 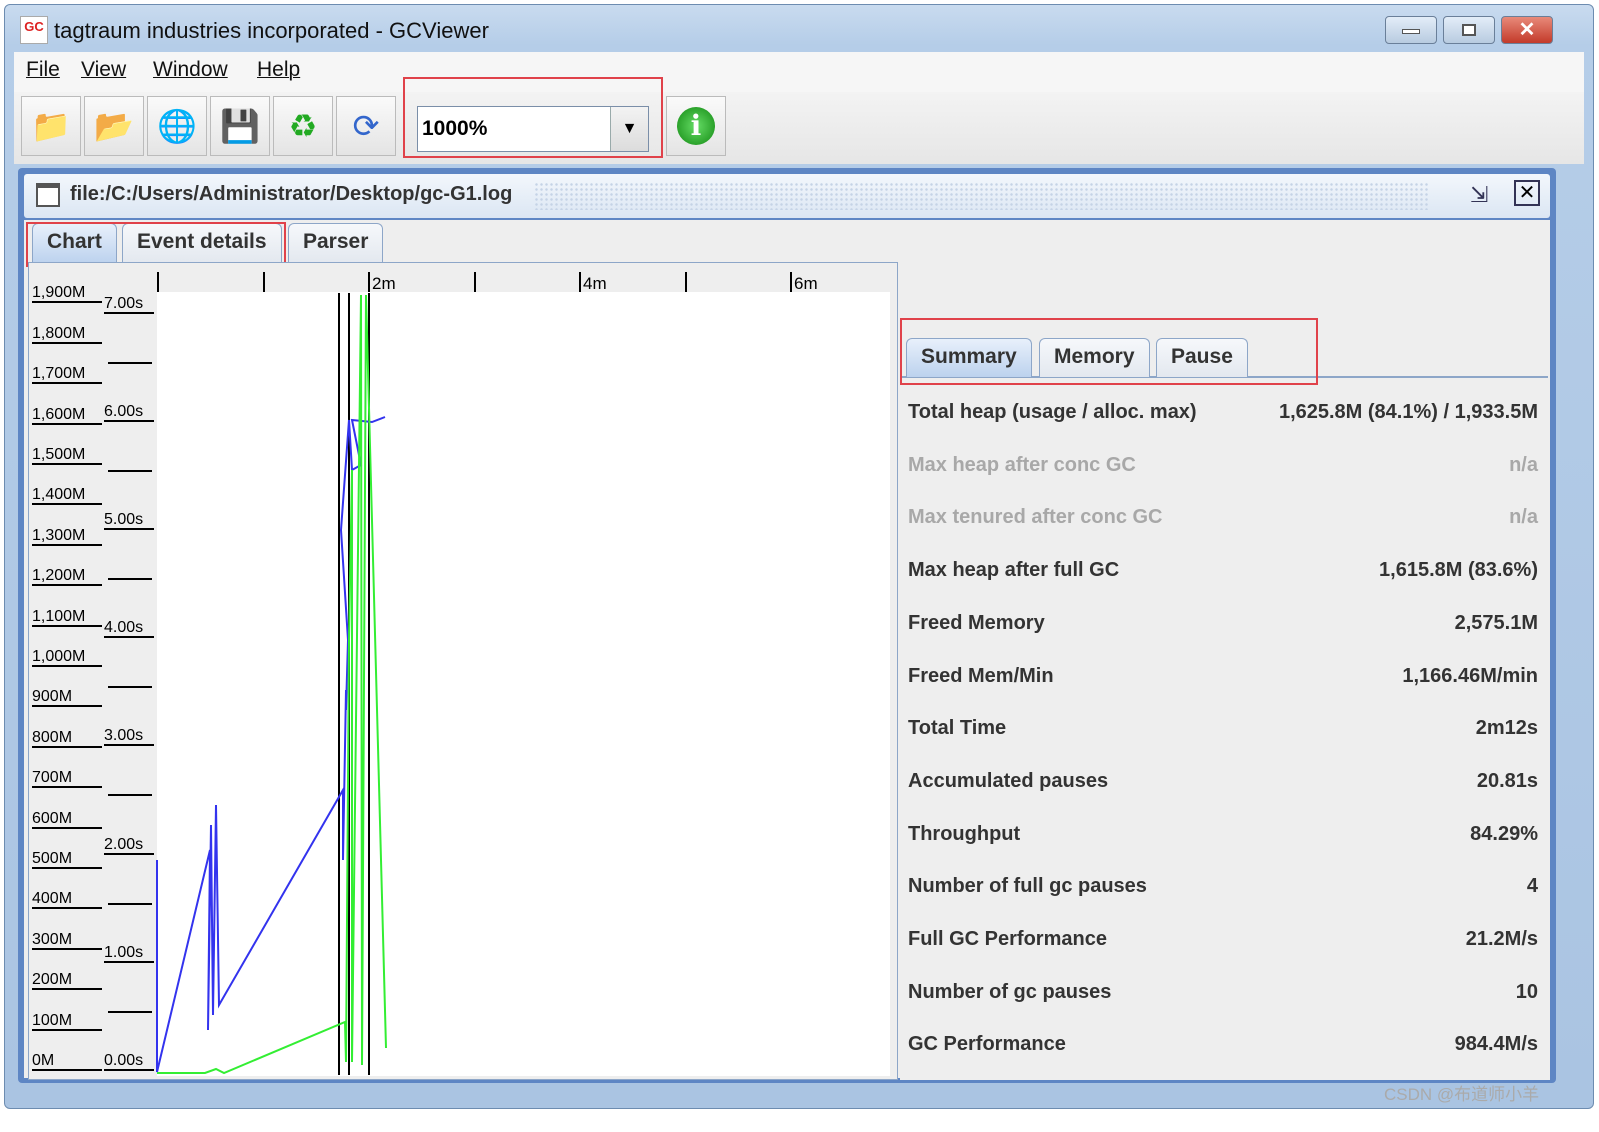 I want to click on summary-label: Number of gc pauses, so click(x=1010, y=991).